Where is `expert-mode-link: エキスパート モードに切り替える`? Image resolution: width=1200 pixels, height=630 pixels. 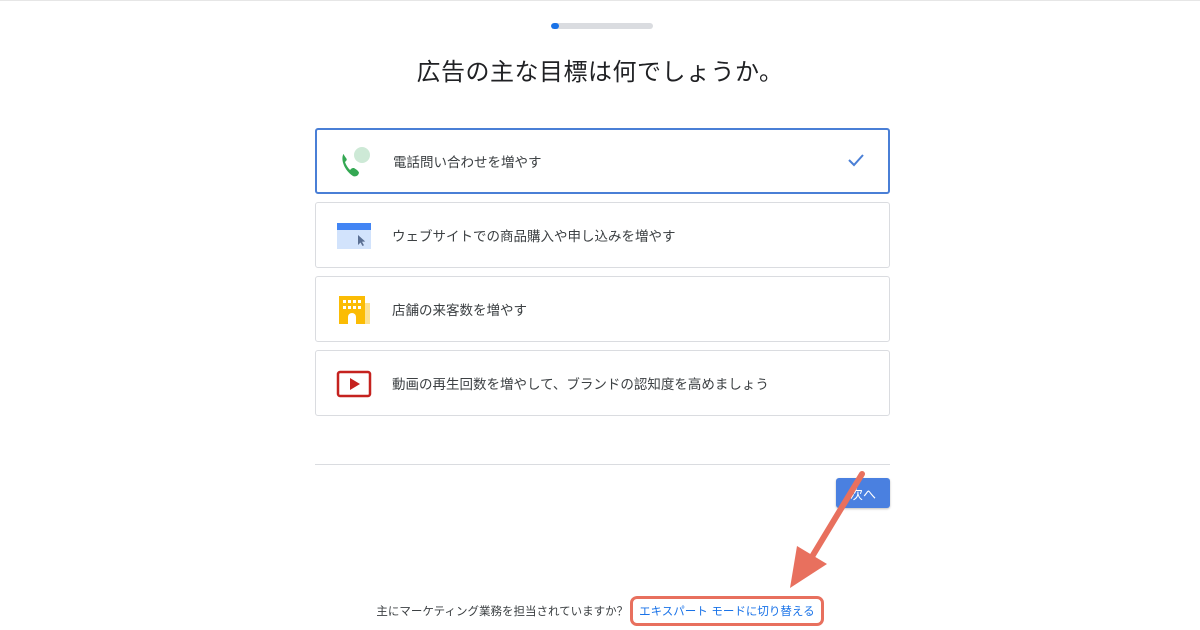 expert-mode-link: エキスパート モードに切り替える is located at coordinates (727, 611).